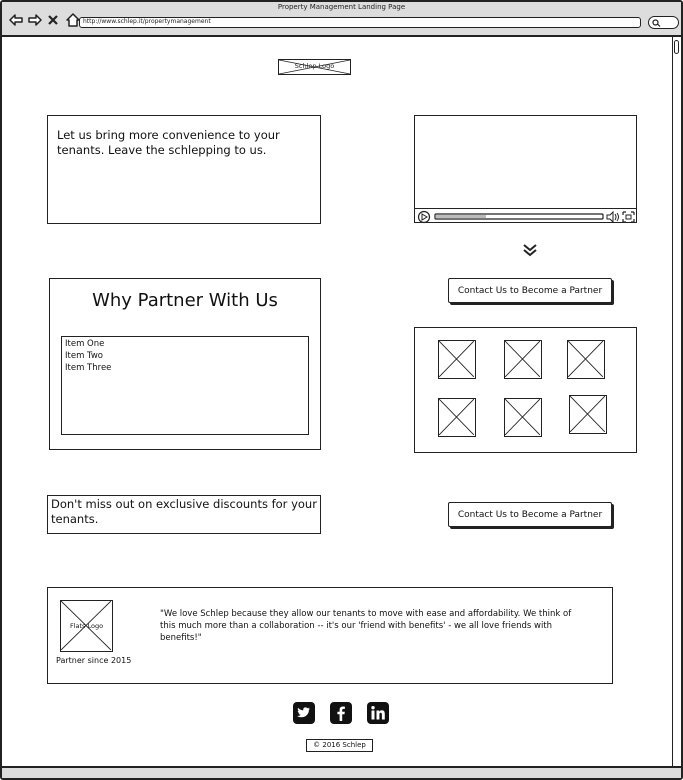 The width and height of the screenshot is (683, 780). Describe the element at coordinates (16, 19) in the screenshot. I see `back-arrow-icon` at that location.